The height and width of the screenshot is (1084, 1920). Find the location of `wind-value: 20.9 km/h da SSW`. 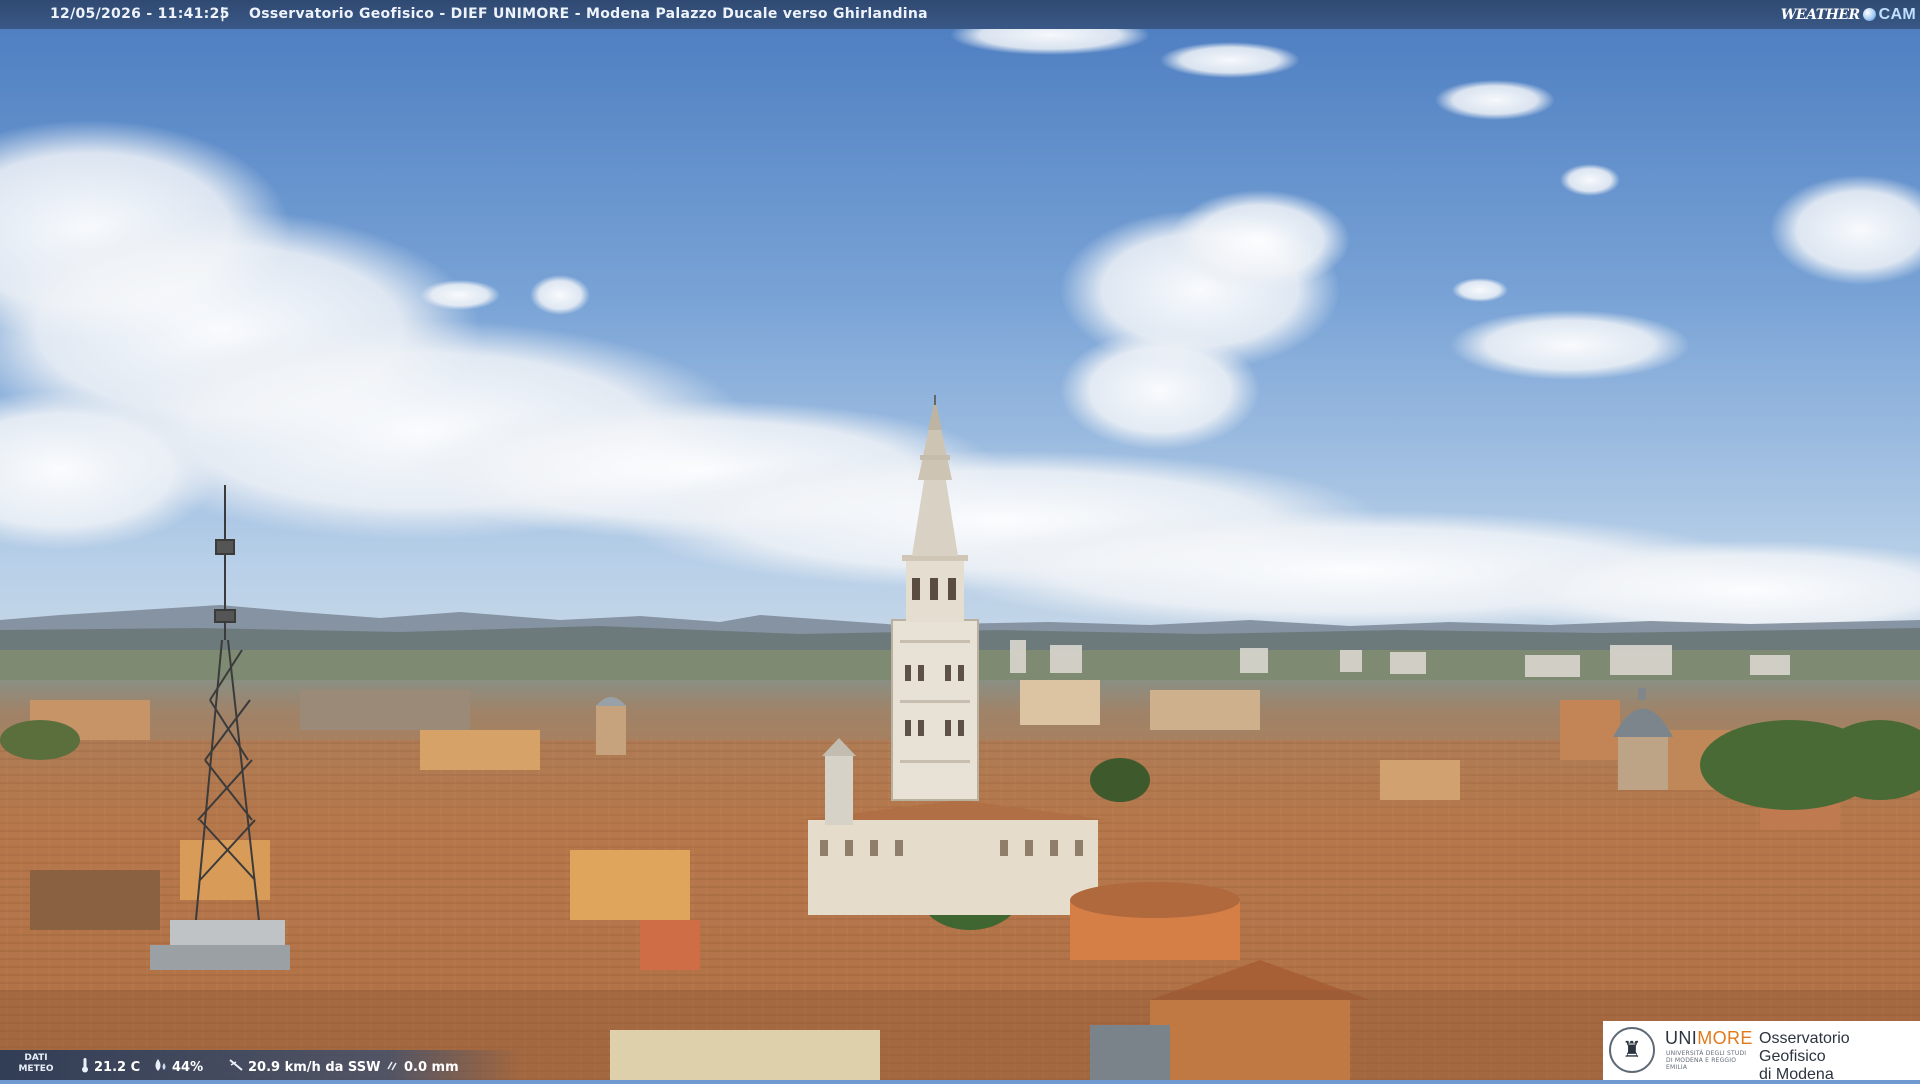

wind-value: 20.9 km/h da SSW is located at coordinates (314, 1067).